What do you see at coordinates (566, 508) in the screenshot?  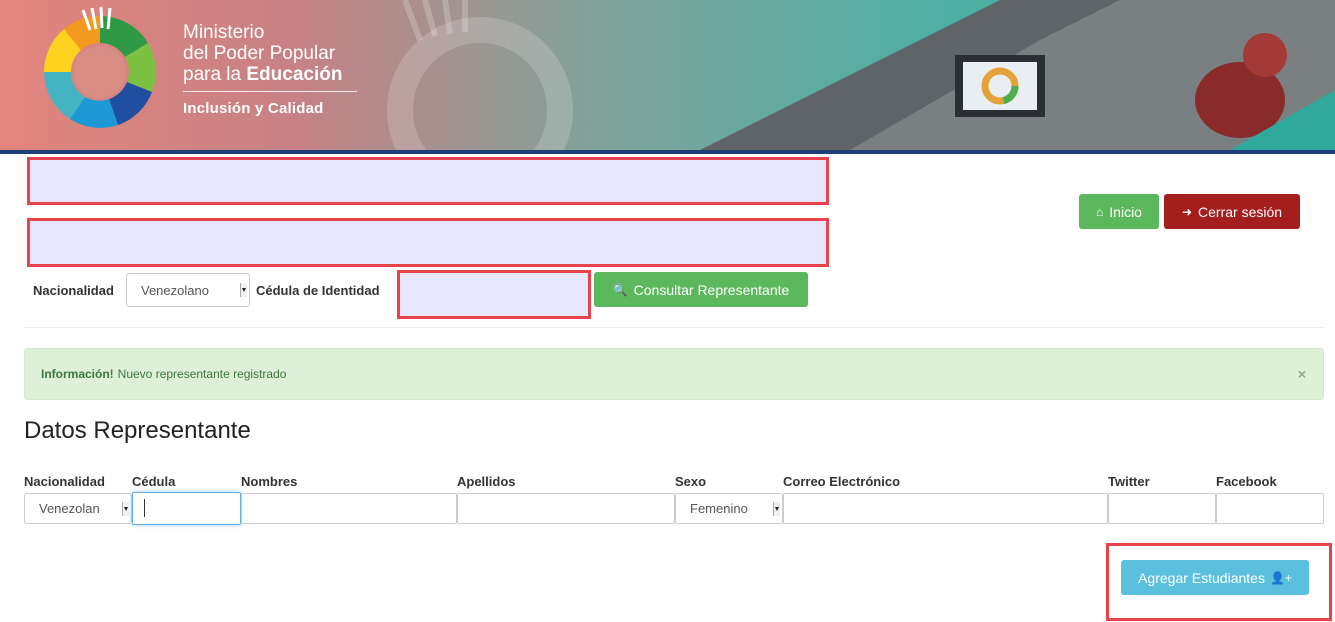 I see `apellidos-input` at bounding box center [566, 508].